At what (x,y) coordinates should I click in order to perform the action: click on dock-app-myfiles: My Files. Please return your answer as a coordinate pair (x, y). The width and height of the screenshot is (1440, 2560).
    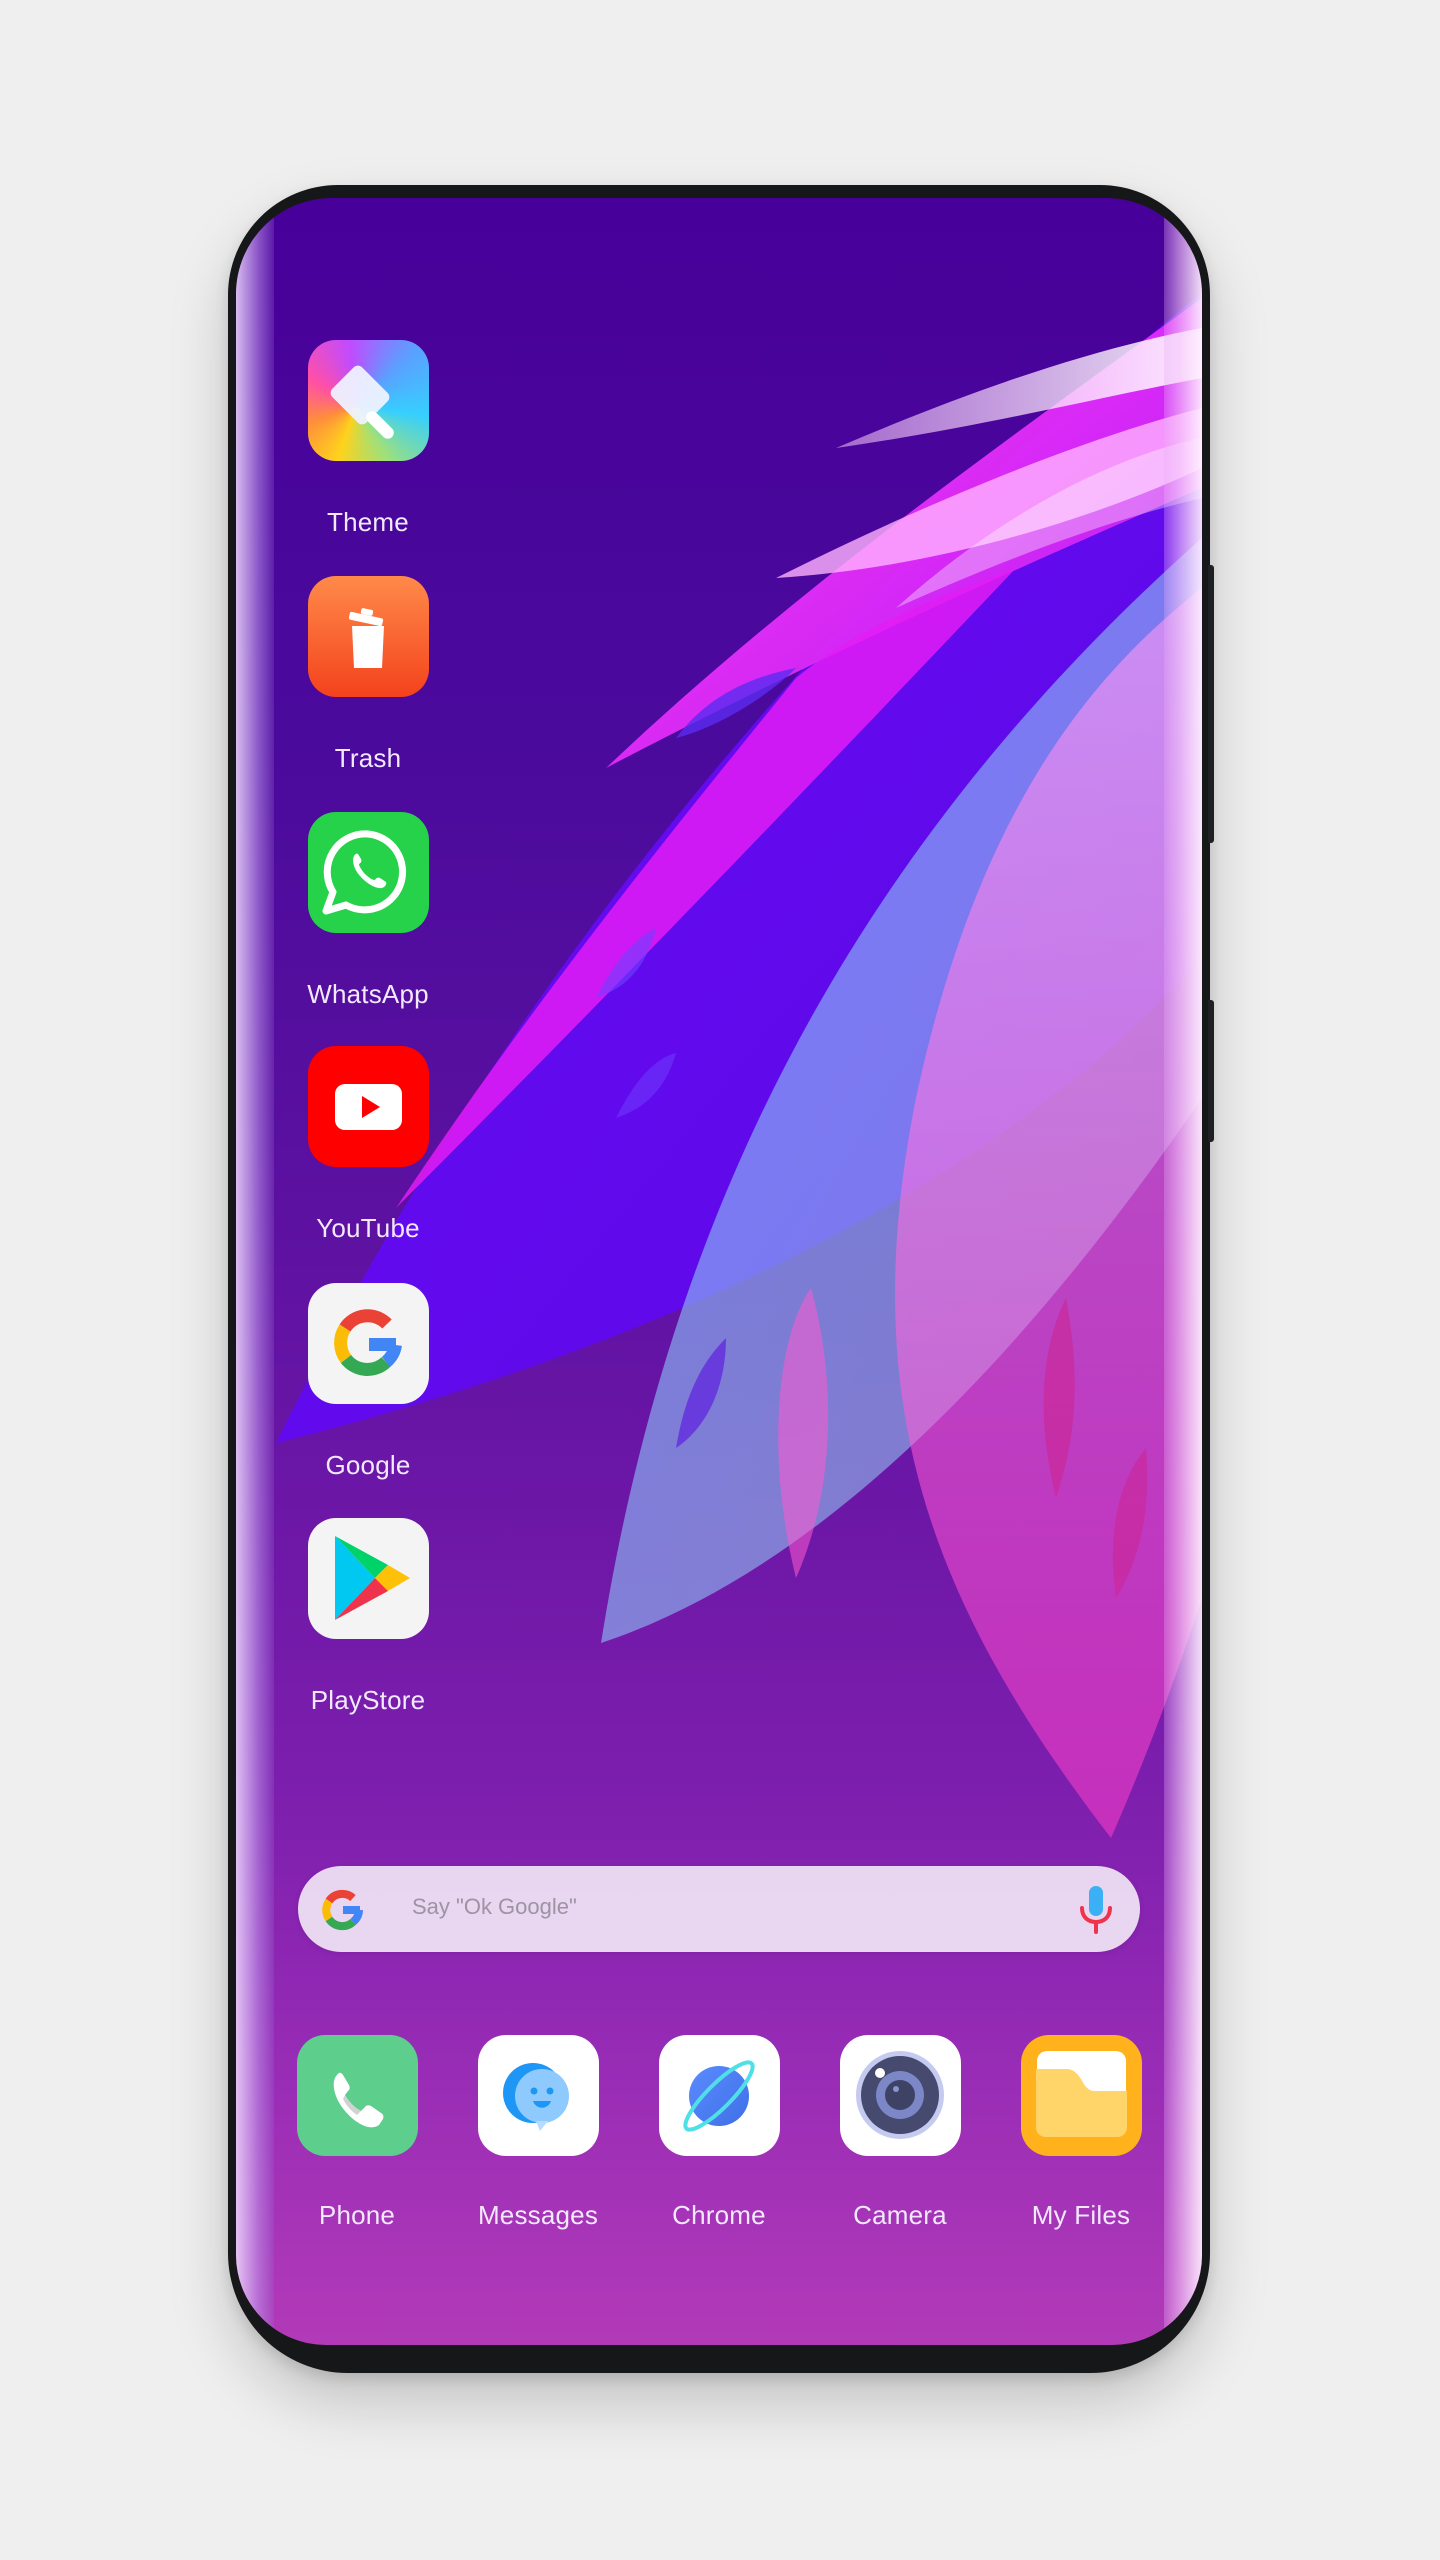
    Looking at the image, I should click on (1081, 2132).